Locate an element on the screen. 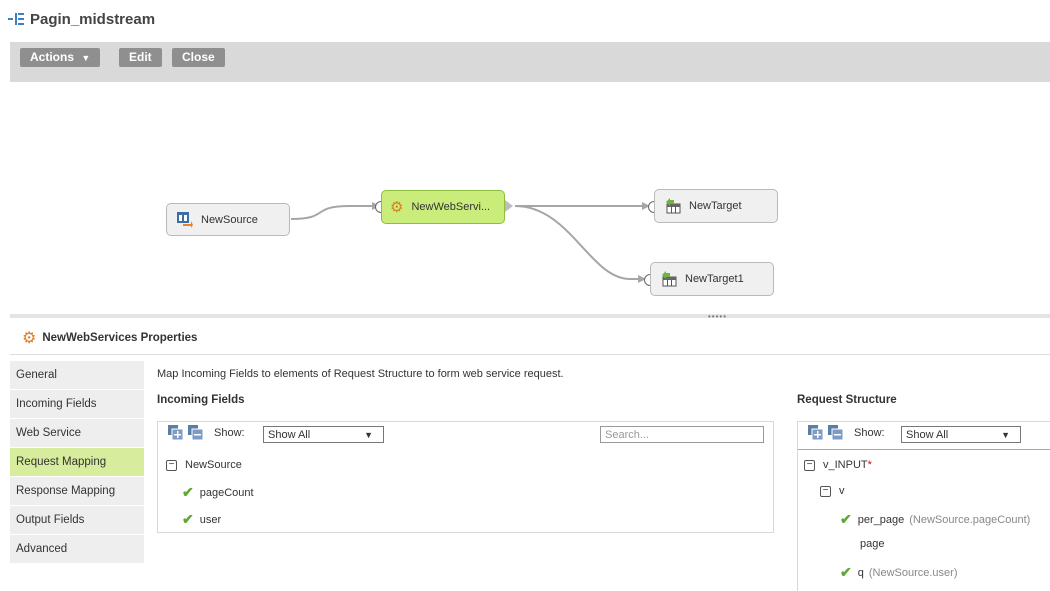 The image size is (1050, 591). field-label: per_page is located at coordinates (881, 519).